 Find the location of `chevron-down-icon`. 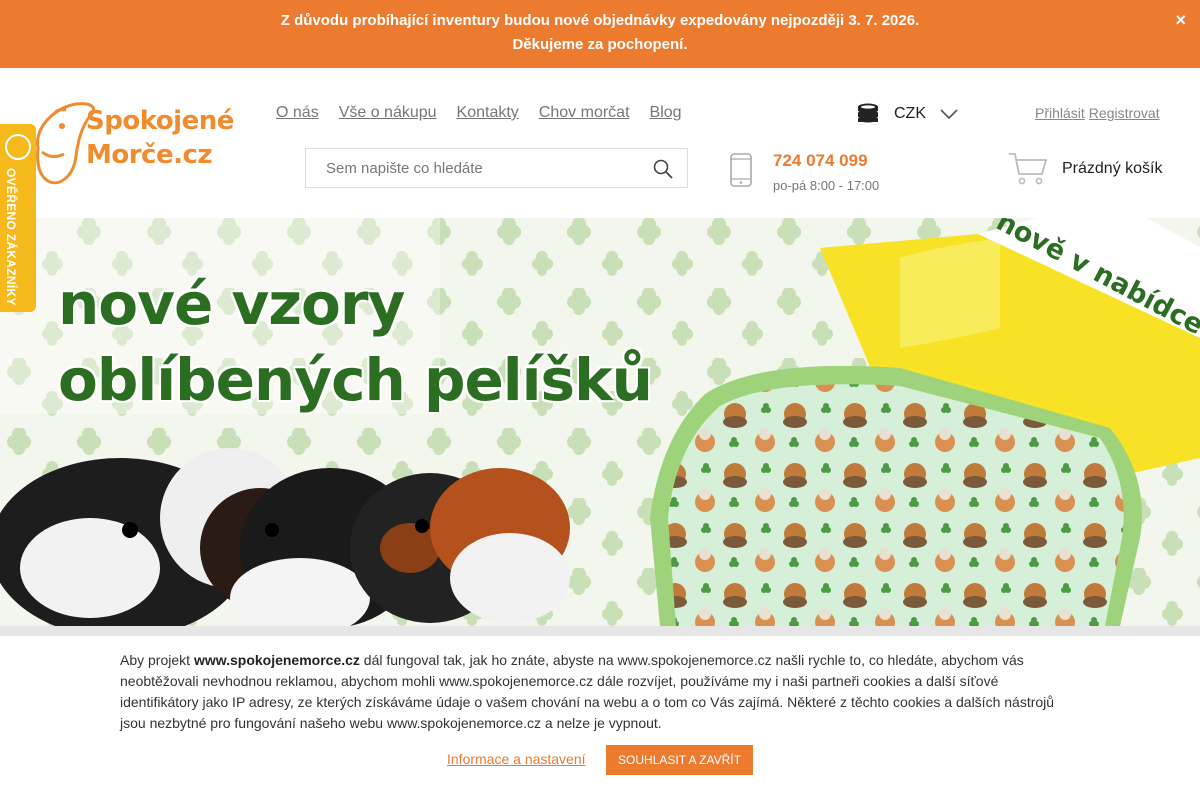

chevron-down-icon is located at coordinates (949, 114).